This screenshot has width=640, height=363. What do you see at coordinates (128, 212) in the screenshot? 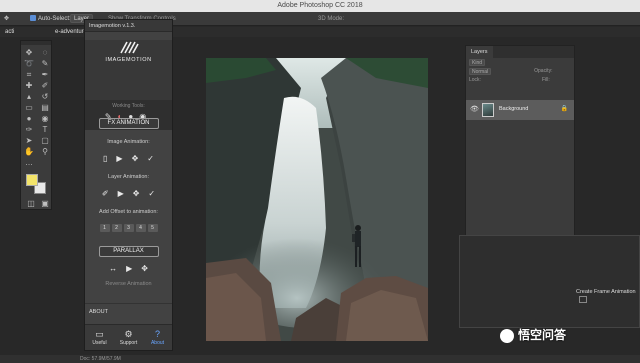
I see `add-offset-label: Add Offset to animation:` at bounding box center [128, 212].